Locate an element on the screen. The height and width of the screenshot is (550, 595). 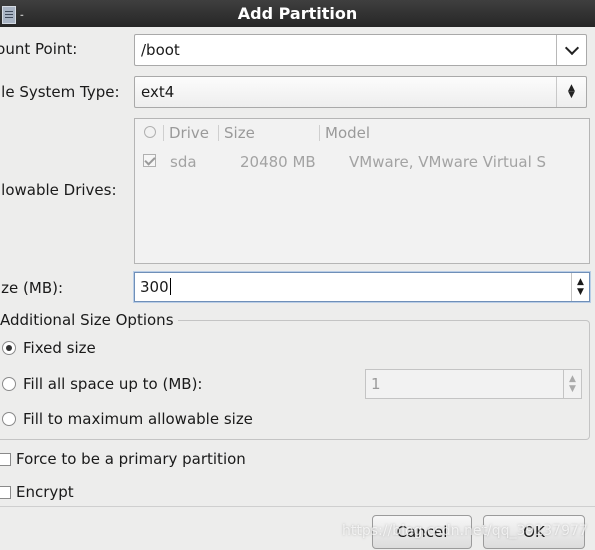
mount-point-value: /boot is located at coordinates (160, 50).